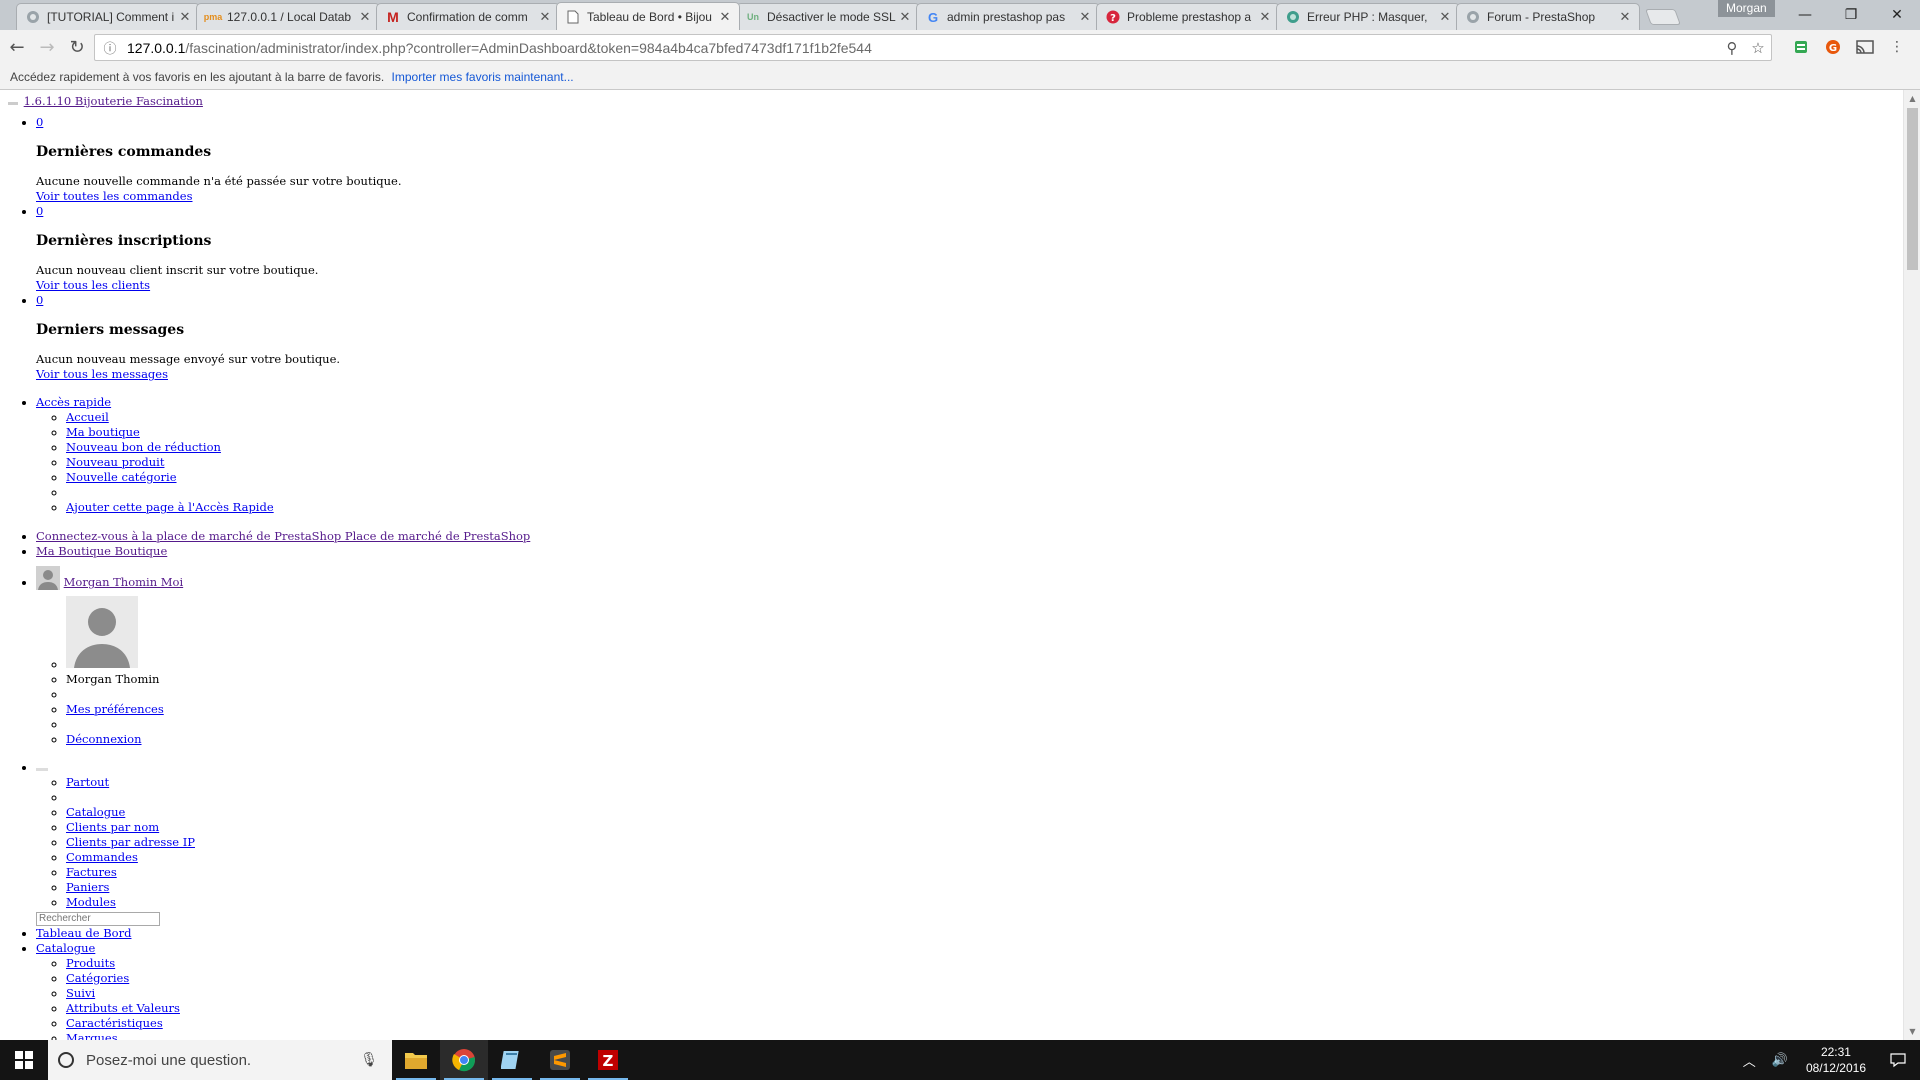 The image size is (1920, 1080). Describe the element at coordinates (170, 507) in the screenshot. I see `add-quick-access-link: Ajouter cette page à l'Accès Rapide` at that location.